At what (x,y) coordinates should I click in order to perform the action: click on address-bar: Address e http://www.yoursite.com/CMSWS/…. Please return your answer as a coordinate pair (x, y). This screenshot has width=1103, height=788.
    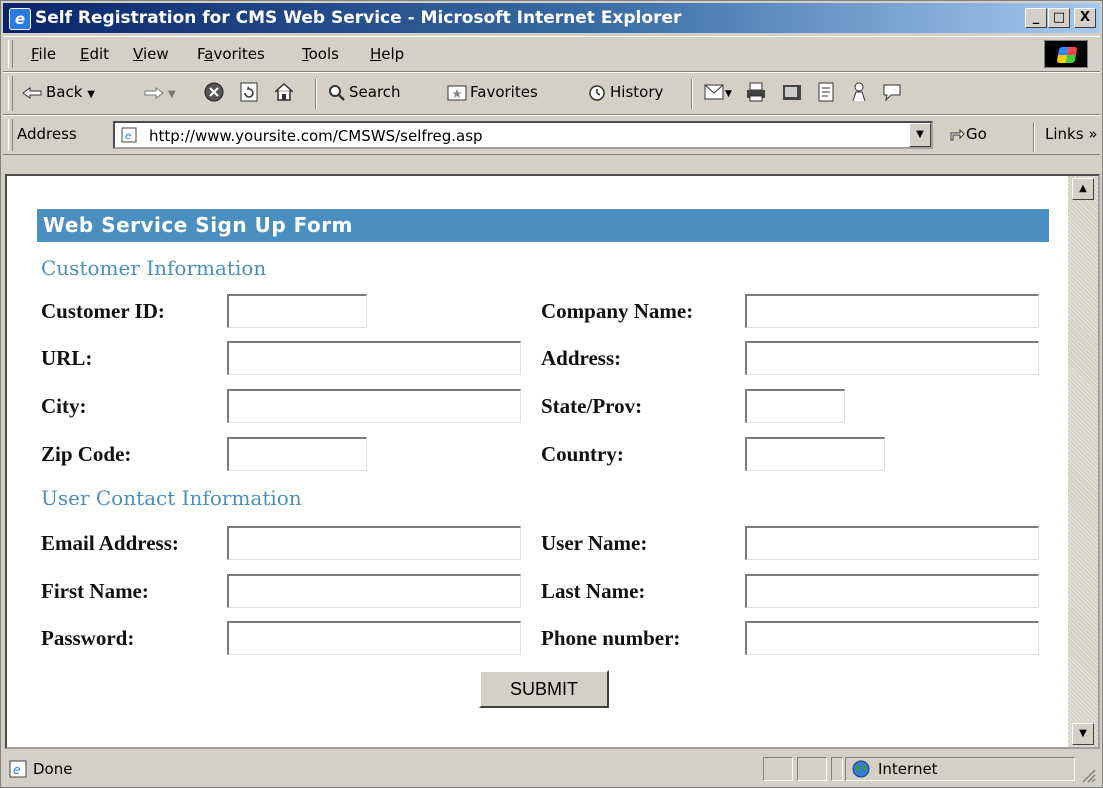
    Looking at the image, I should click on (551, 135).